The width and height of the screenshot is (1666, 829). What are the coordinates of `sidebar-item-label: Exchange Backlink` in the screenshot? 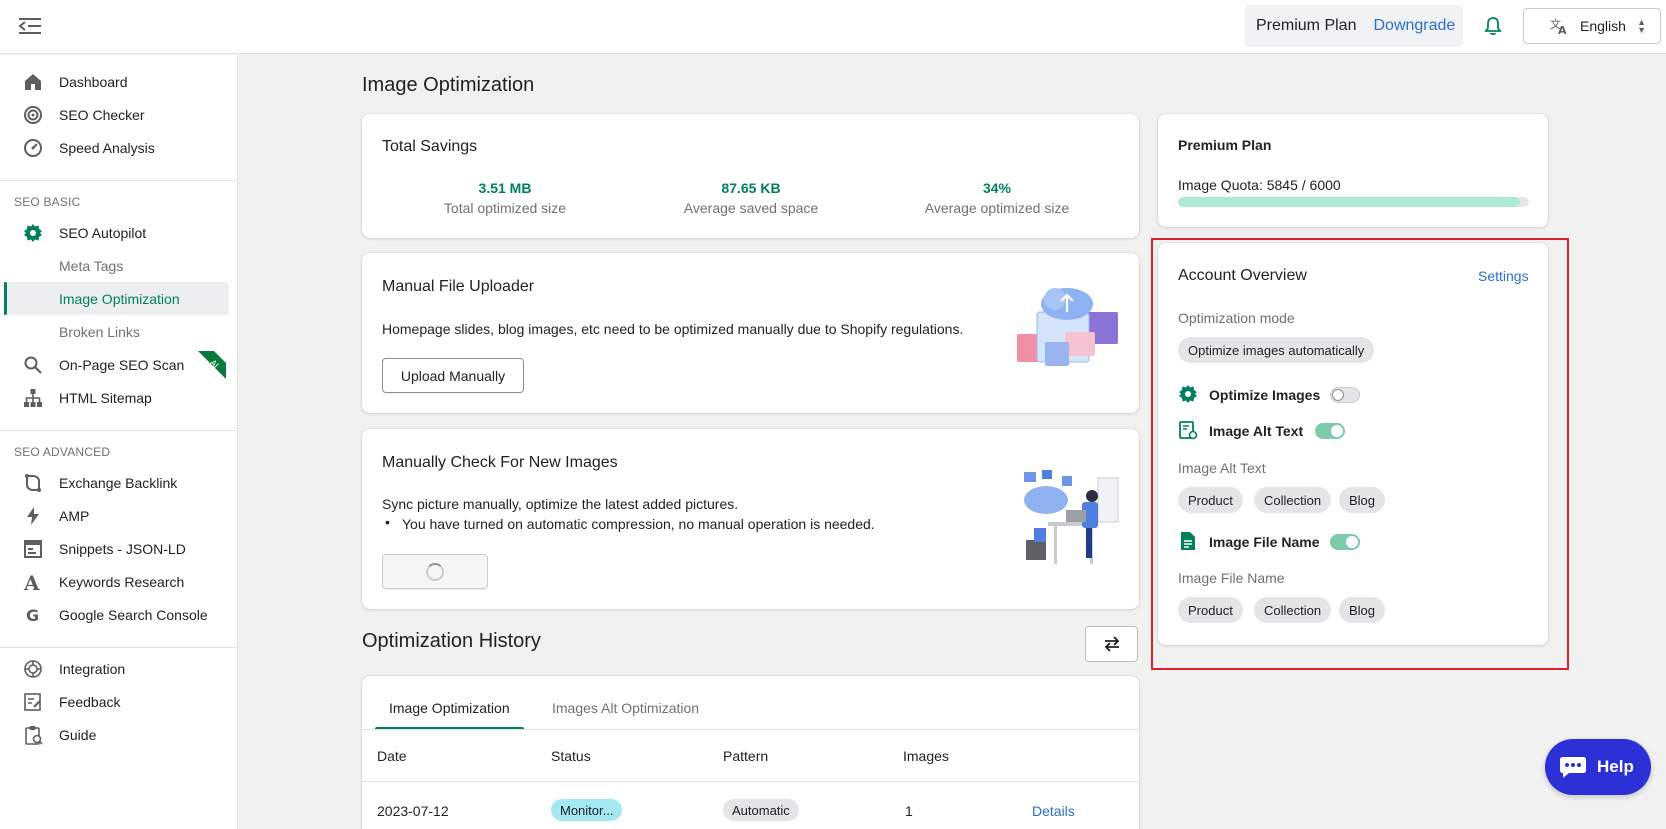 It's located at (118, 482).